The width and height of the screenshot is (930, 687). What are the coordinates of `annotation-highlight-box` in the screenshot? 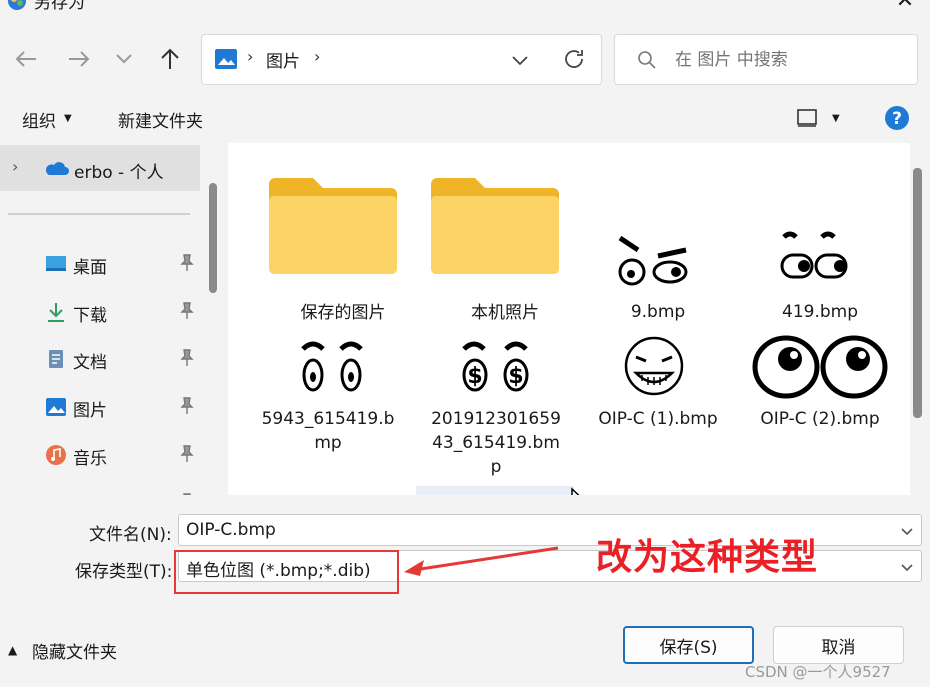 It's located at (286, 572).